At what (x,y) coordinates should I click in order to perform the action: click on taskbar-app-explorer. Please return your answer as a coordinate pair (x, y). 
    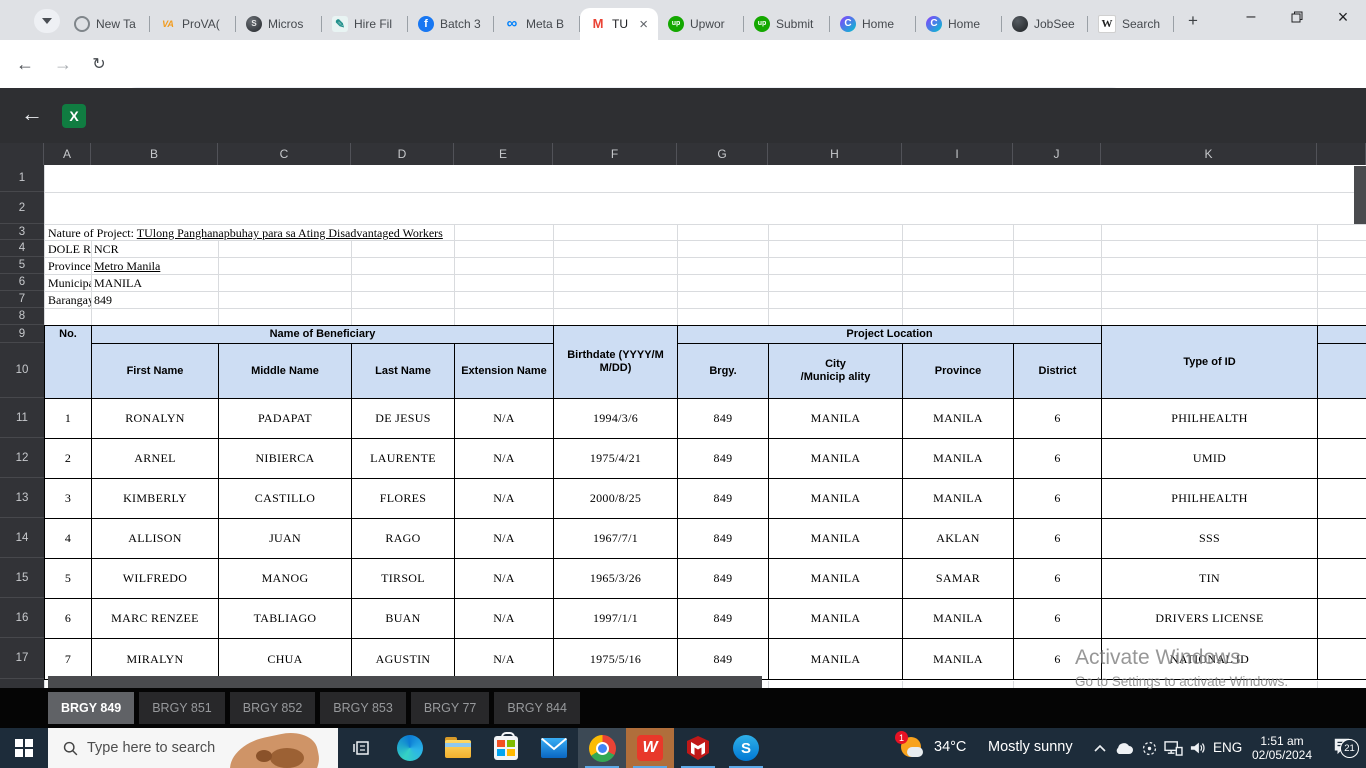
    Looking at the image, I should click on (458, 748).